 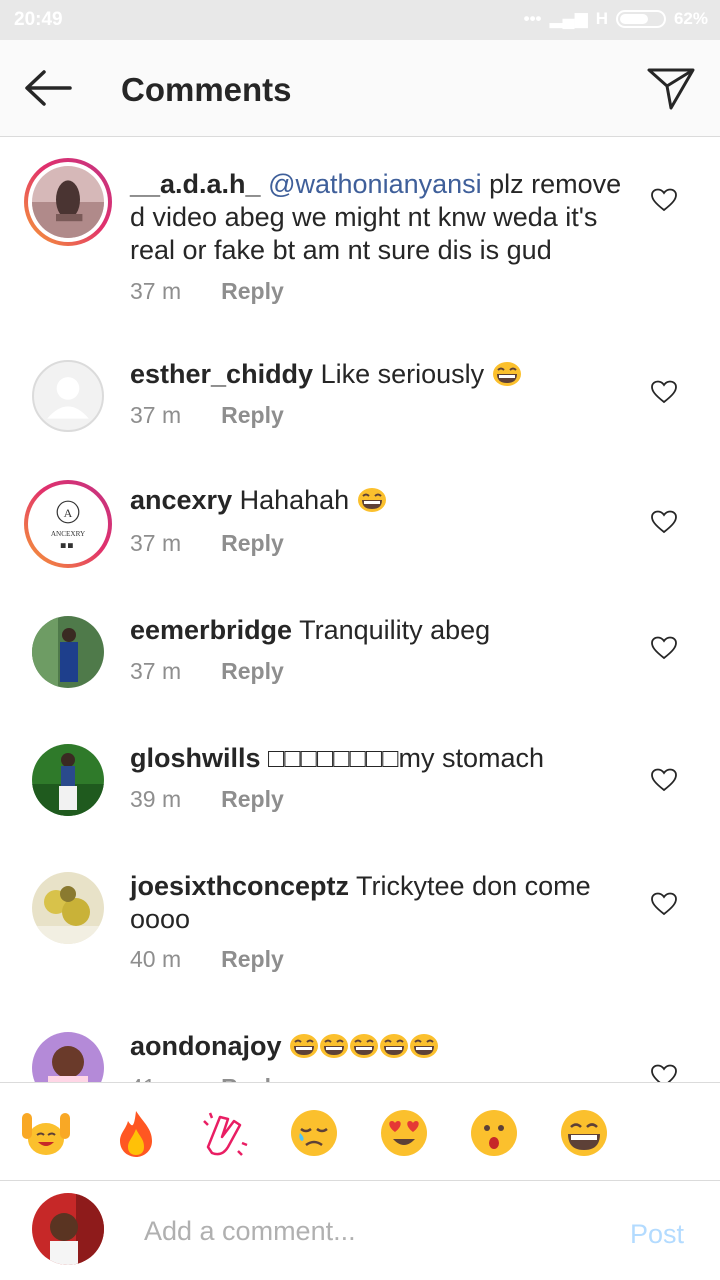 I want to click on my-avatar, so click(x=68, y=1229).